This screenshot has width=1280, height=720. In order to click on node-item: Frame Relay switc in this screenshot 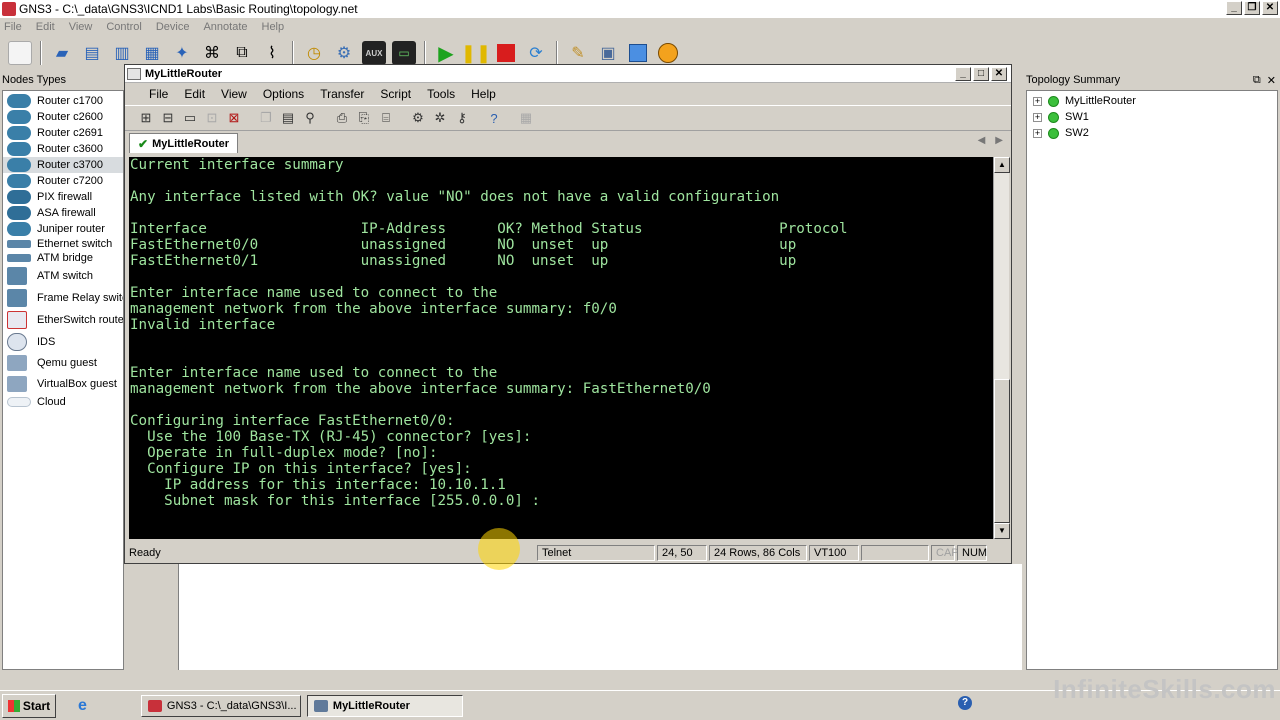, I will do `click(63, 298)`.